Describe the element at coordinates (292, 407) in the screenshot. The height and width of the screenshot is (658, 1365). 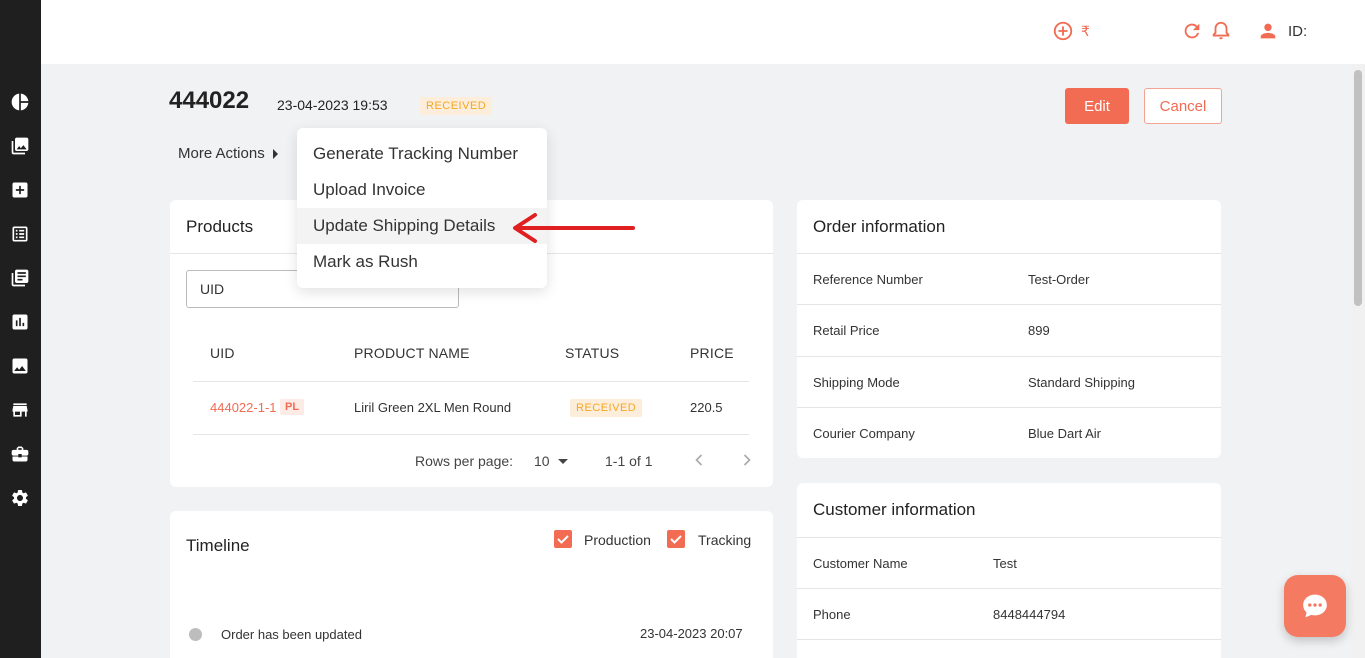
I see `product-tag-badge: PL` at that location.